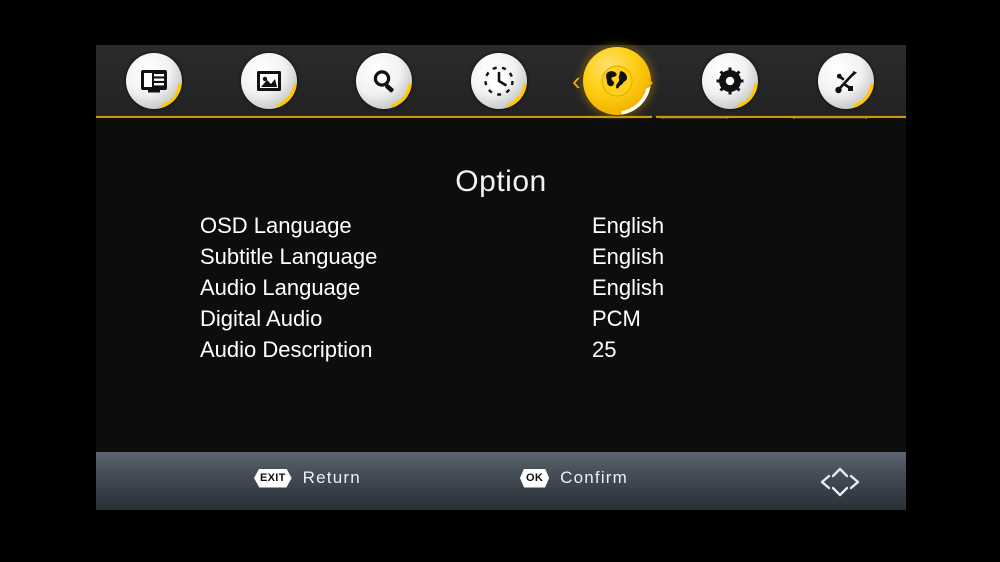 The image size is (1000, 562). I want to click on menu-label: Subtitle Language, so click(289, 256).